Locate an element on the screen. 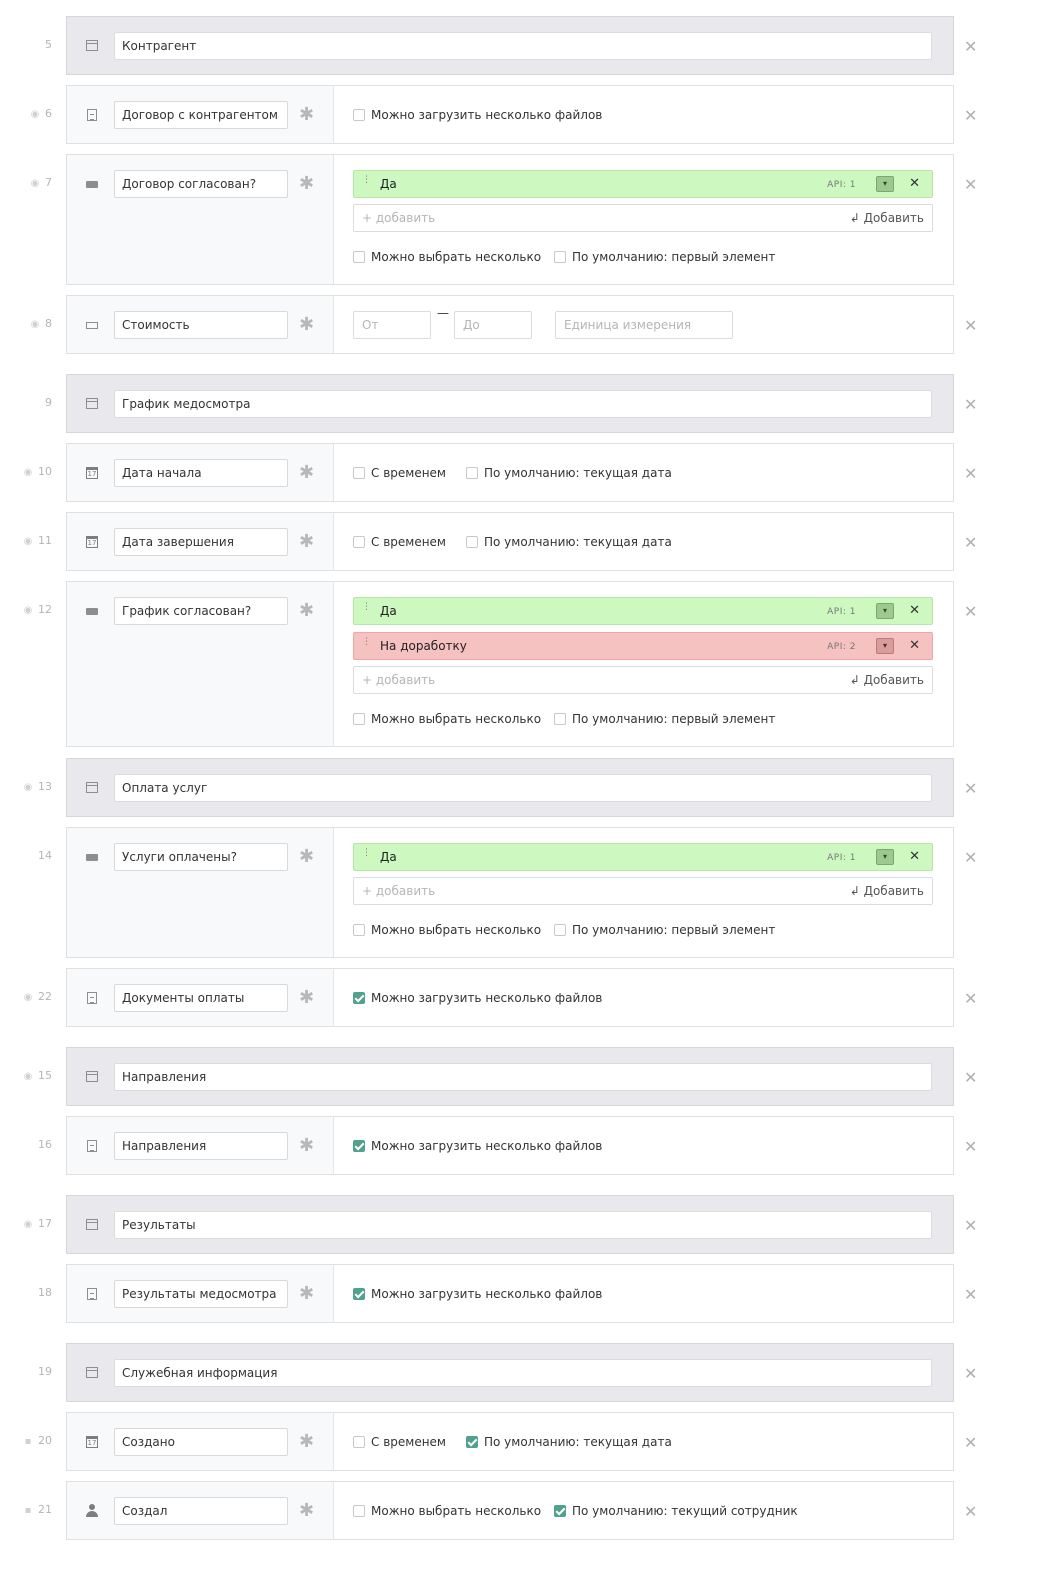 This screenshot has height=1588, width=1044. unit-input: Единица измерения is located at coordinates (644, 325).